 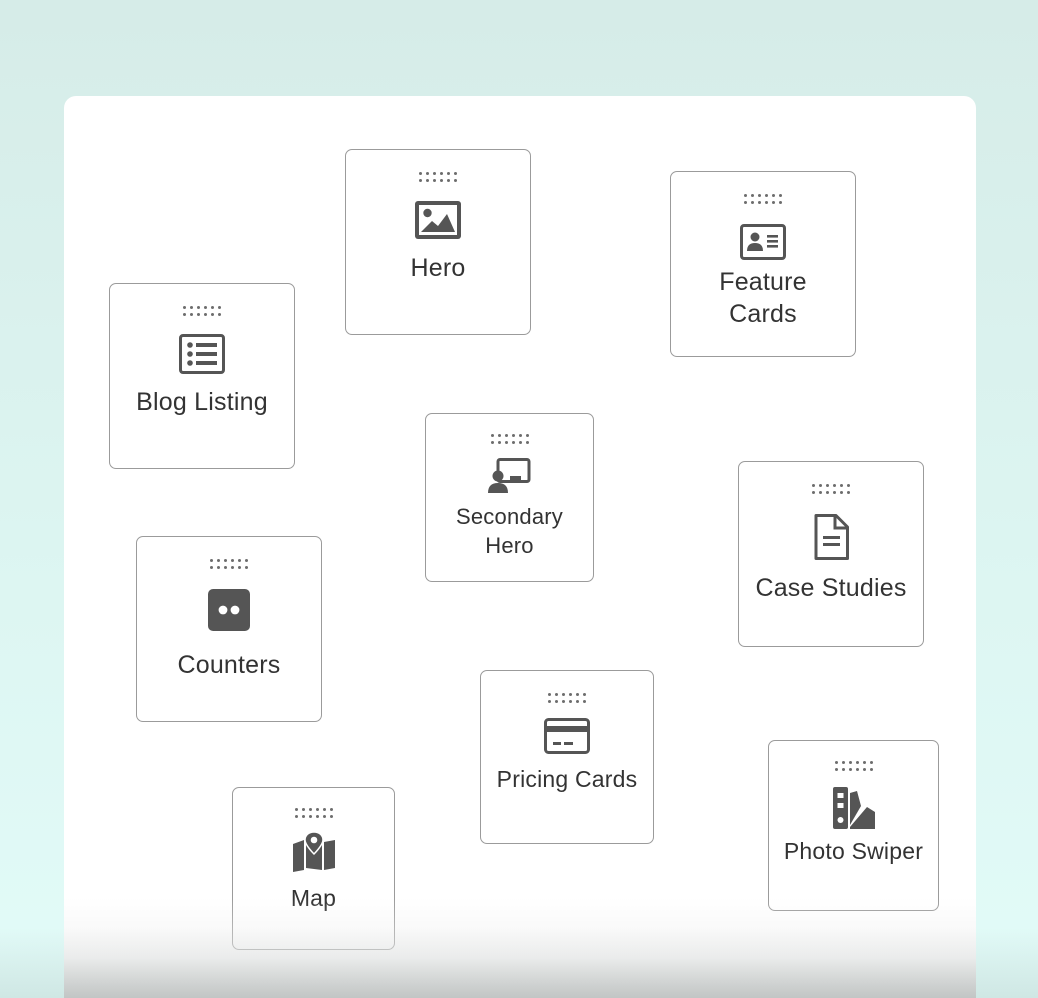 What do you see at coordinates (509, 531) in the screenshot?
I see `block-label: Secondary Hero` at bounding box center [509, 531].